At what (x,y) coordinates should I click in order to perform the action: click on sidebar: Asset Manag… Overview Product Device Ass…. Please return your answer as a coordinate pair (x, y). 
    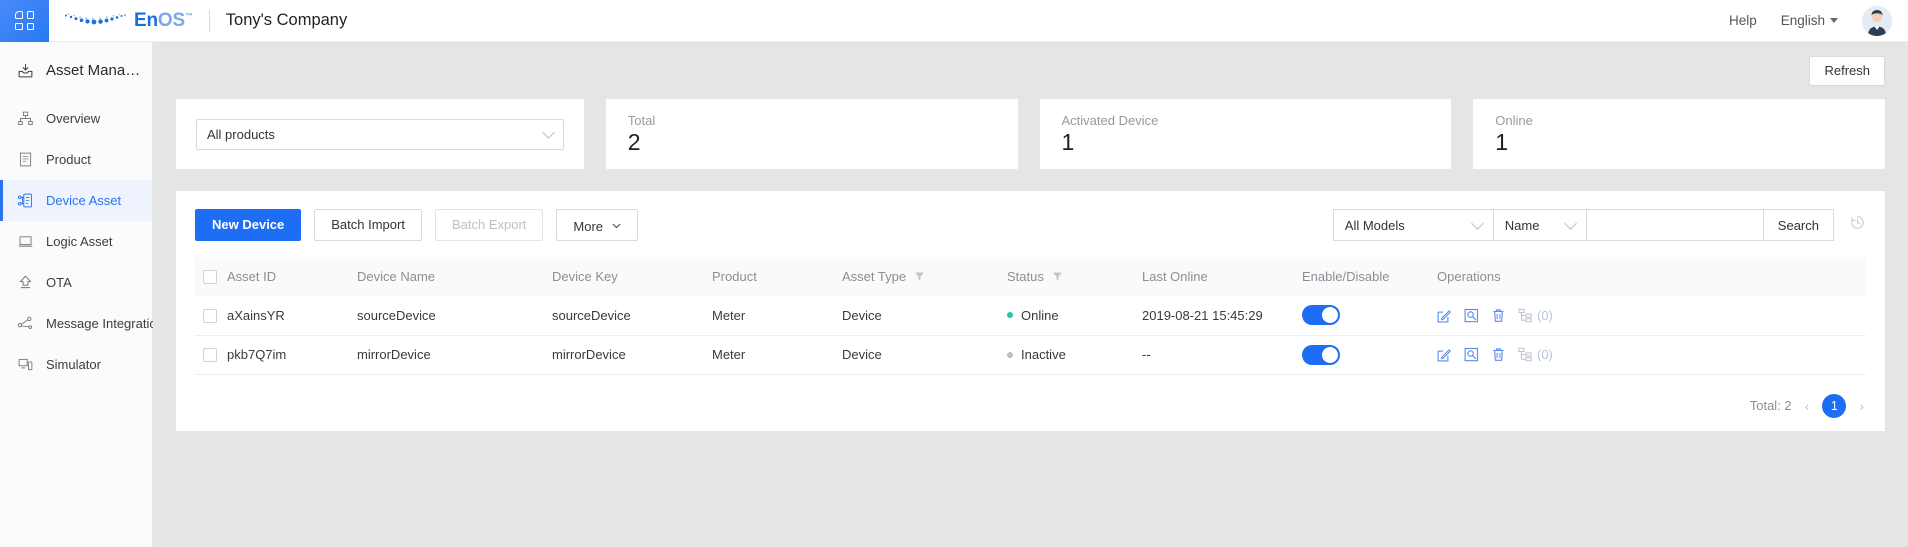
    Looking at the image, I should click on (82, 294).